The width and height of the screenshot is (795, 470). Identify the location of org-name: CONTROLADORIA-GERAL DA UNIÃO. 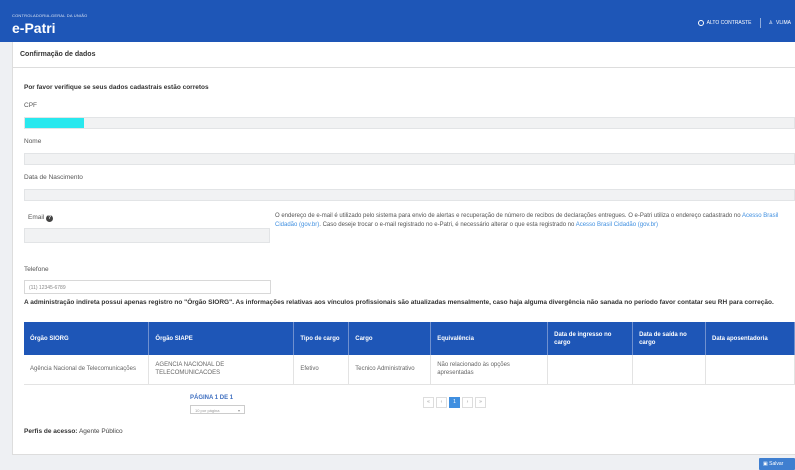
(50, 15).